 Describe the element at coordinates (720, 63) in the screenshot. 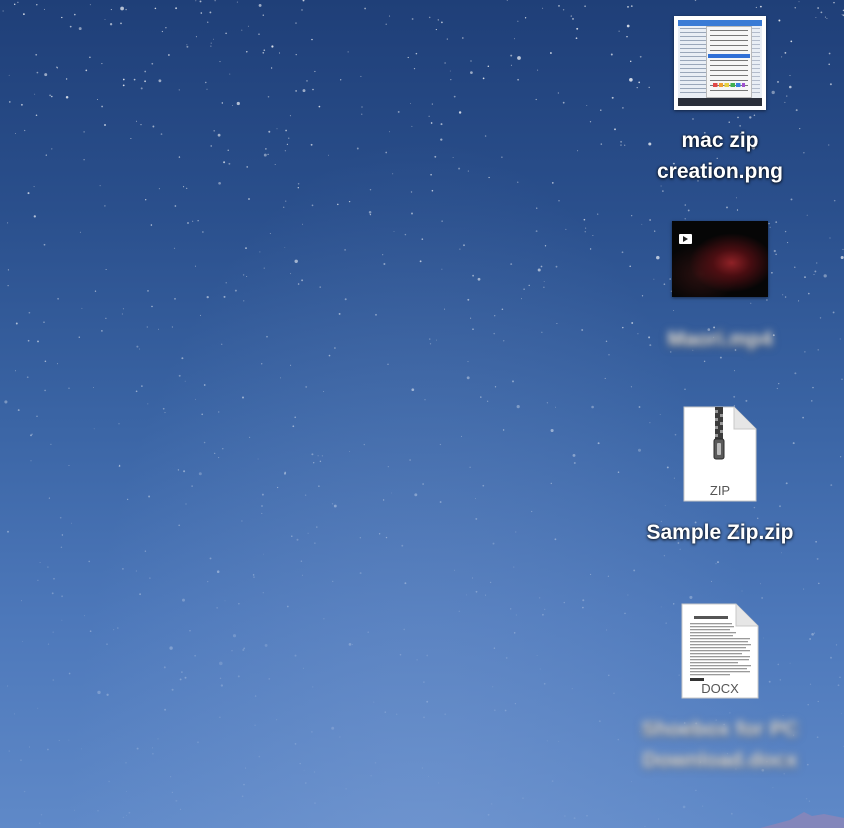

I see `image-thumbnail-icon` at that location.